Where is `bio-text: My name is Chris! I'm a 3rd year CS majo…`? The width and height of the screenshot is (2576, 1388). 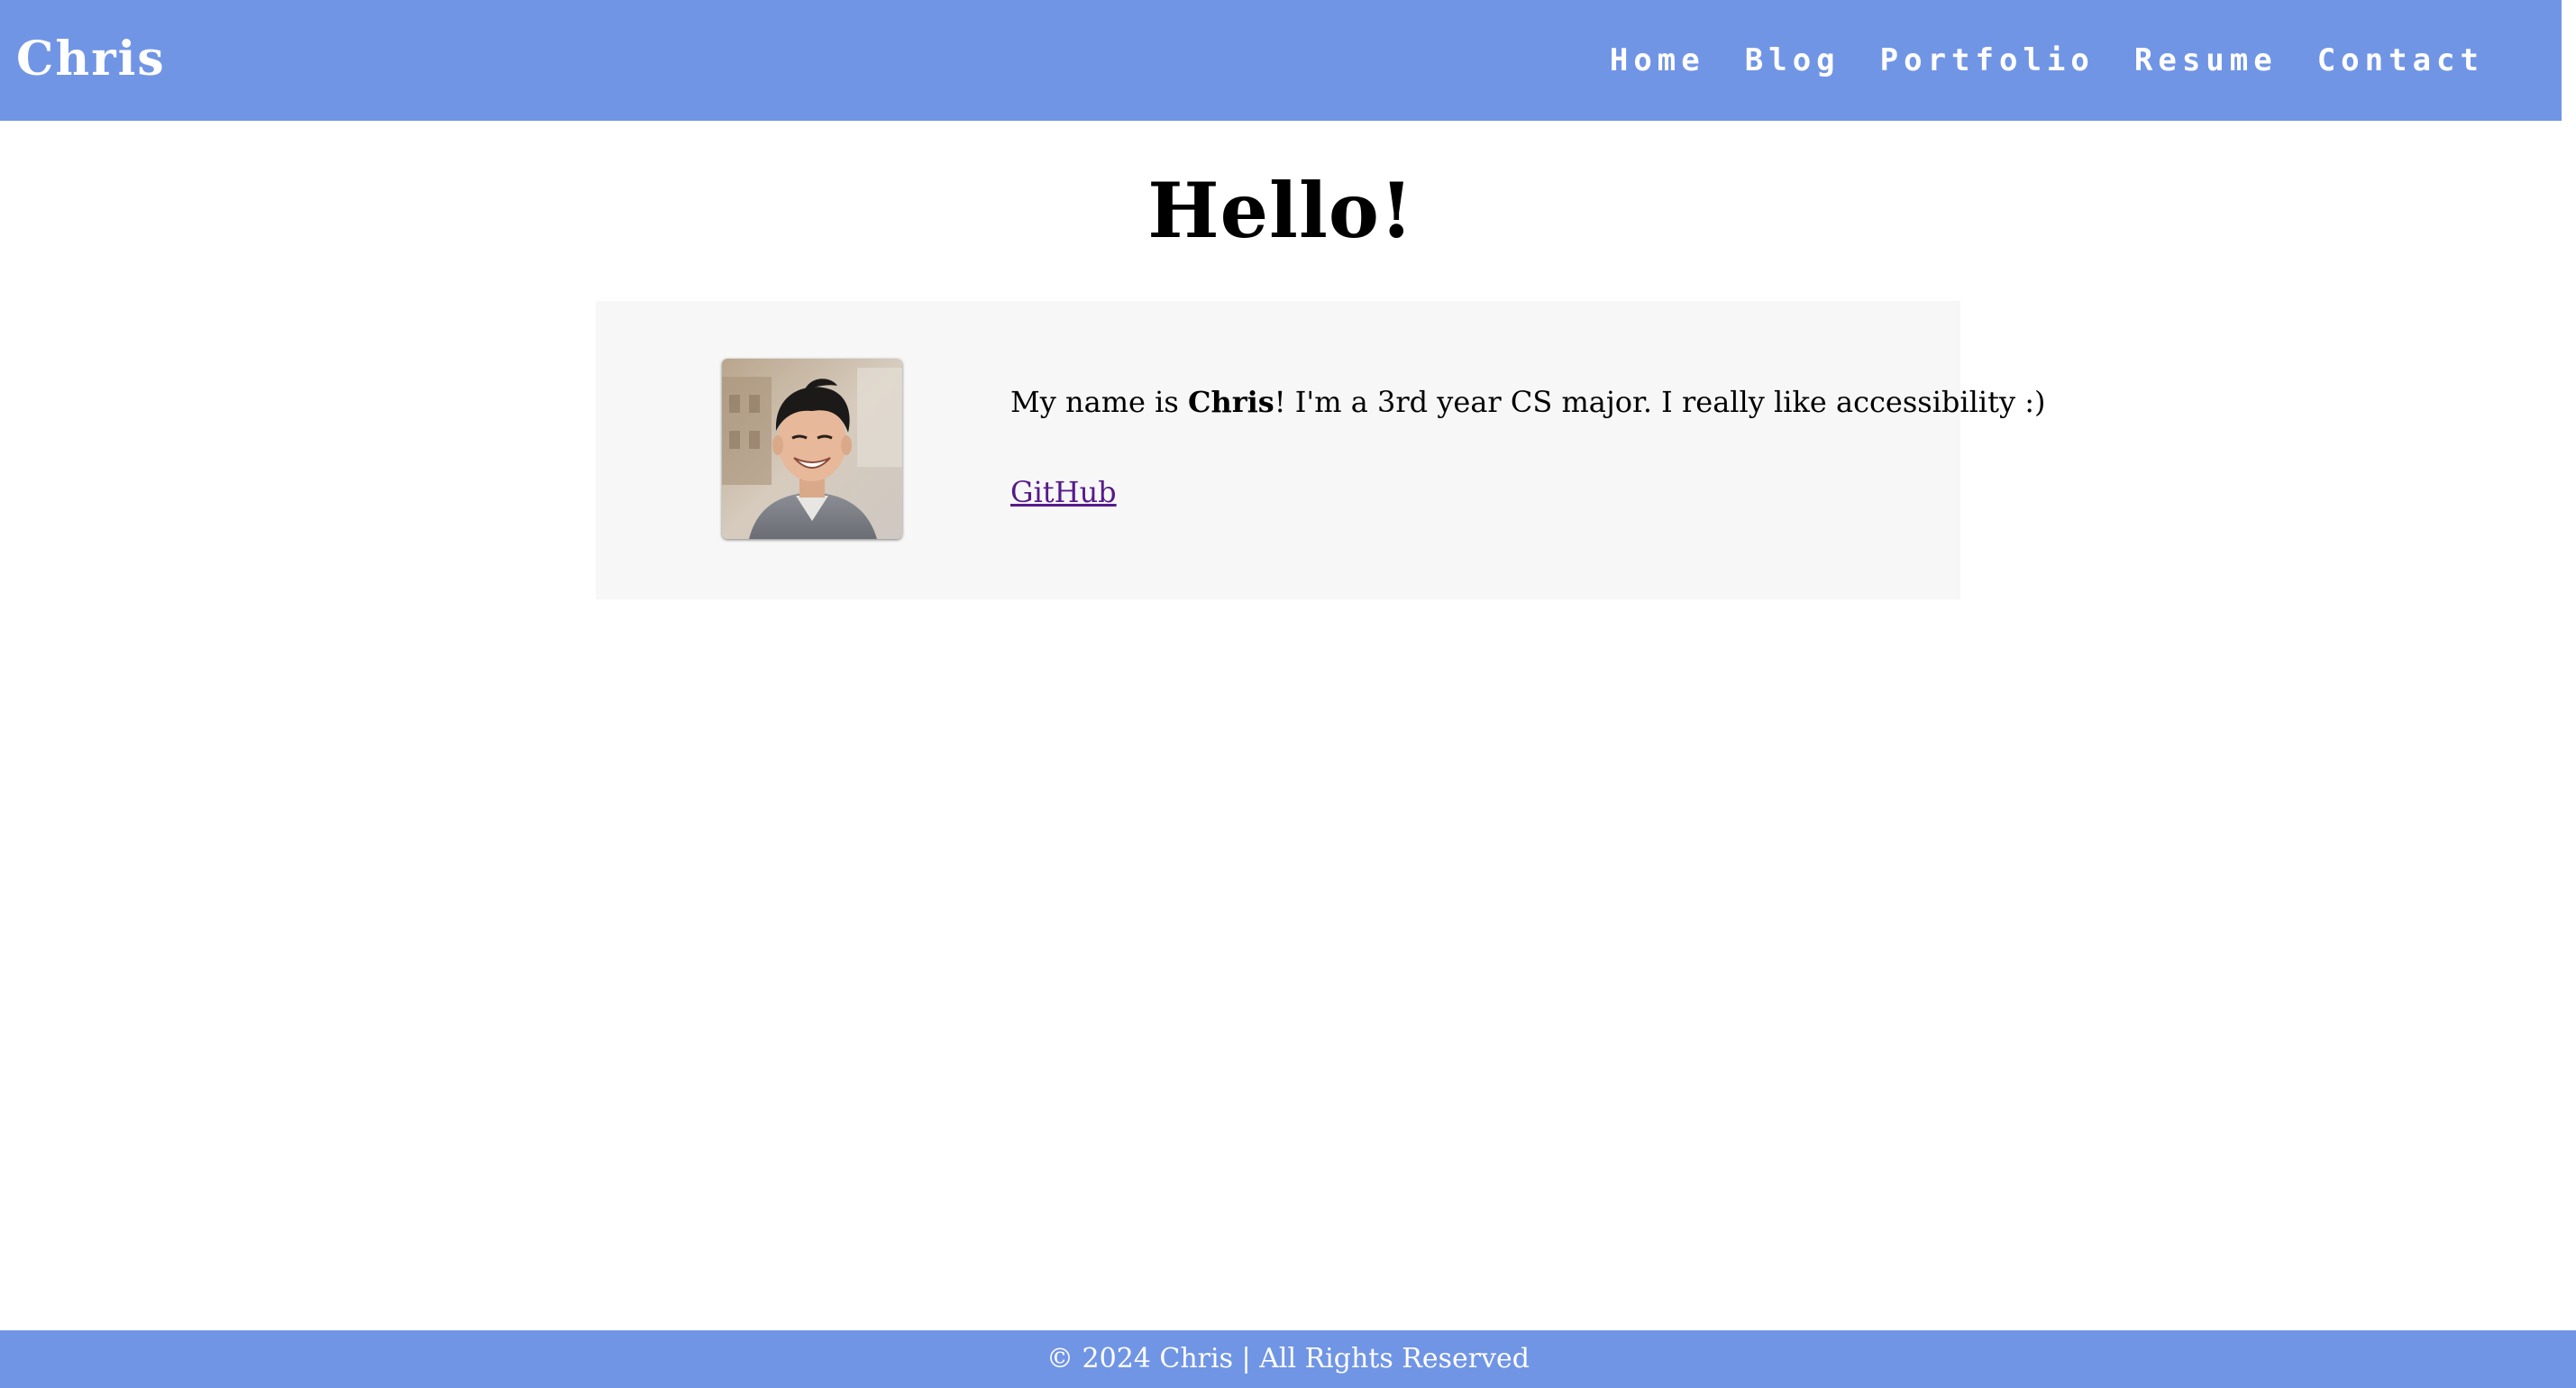
bio-text: My name is Chris! I'm a 3rd year CS majo… is located at coordinates (1527, 402).